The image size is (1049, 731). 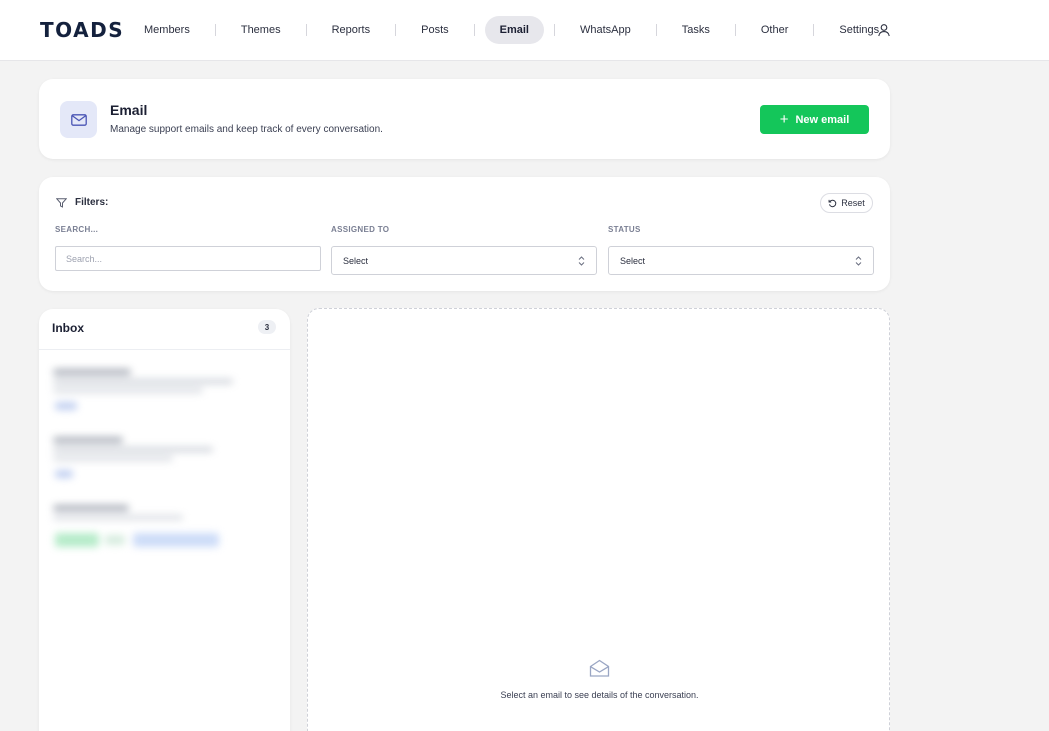 What do you see at coordinates (267, 327) in the screenshot?
I see `inbox-count-badge: 3` at bounding box center [267, 327].